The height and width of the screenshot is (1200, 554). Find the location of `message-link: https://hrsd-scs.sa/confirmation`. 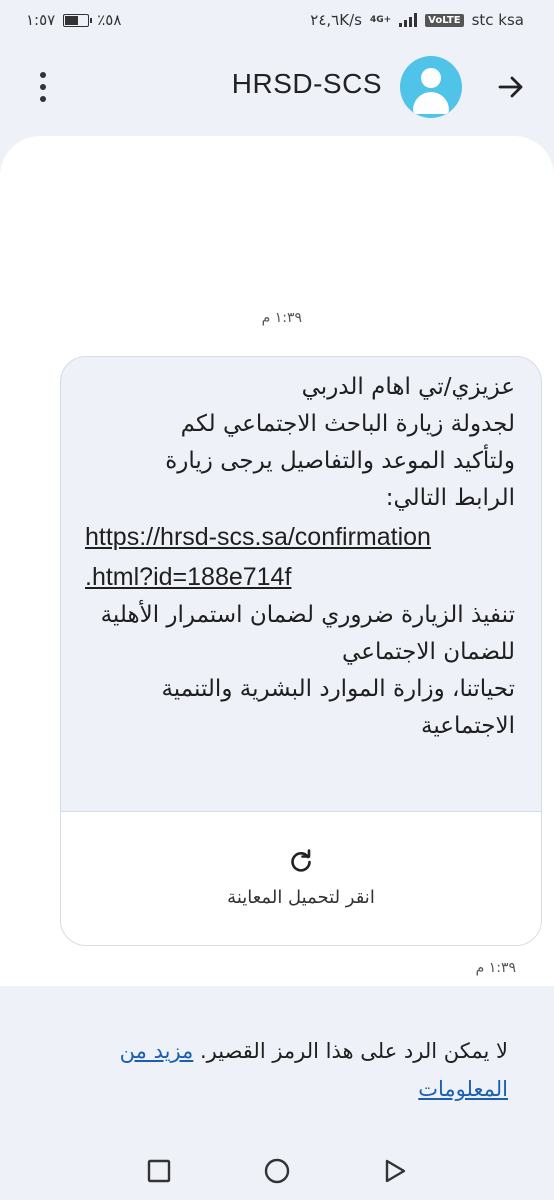

message-link: https://hrsd-scs.sa/confirmation is located at coordinates (299, 537).